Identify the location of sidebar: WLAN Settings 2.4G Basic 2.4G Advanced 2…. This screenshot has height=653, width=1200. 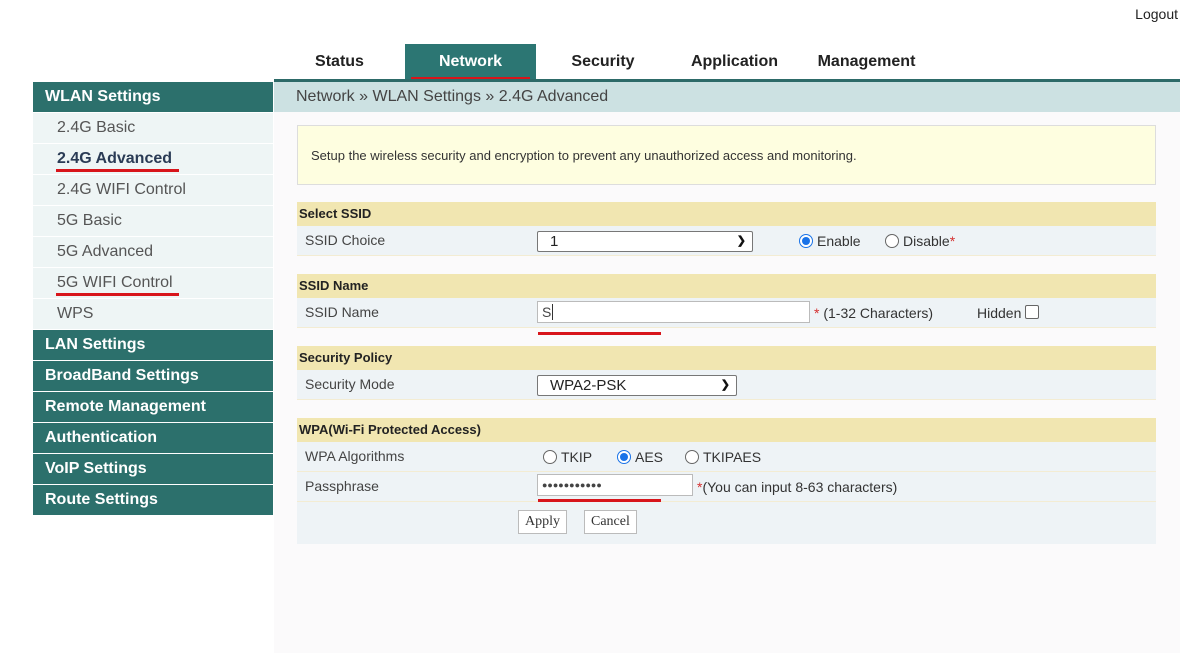
(153, 299).